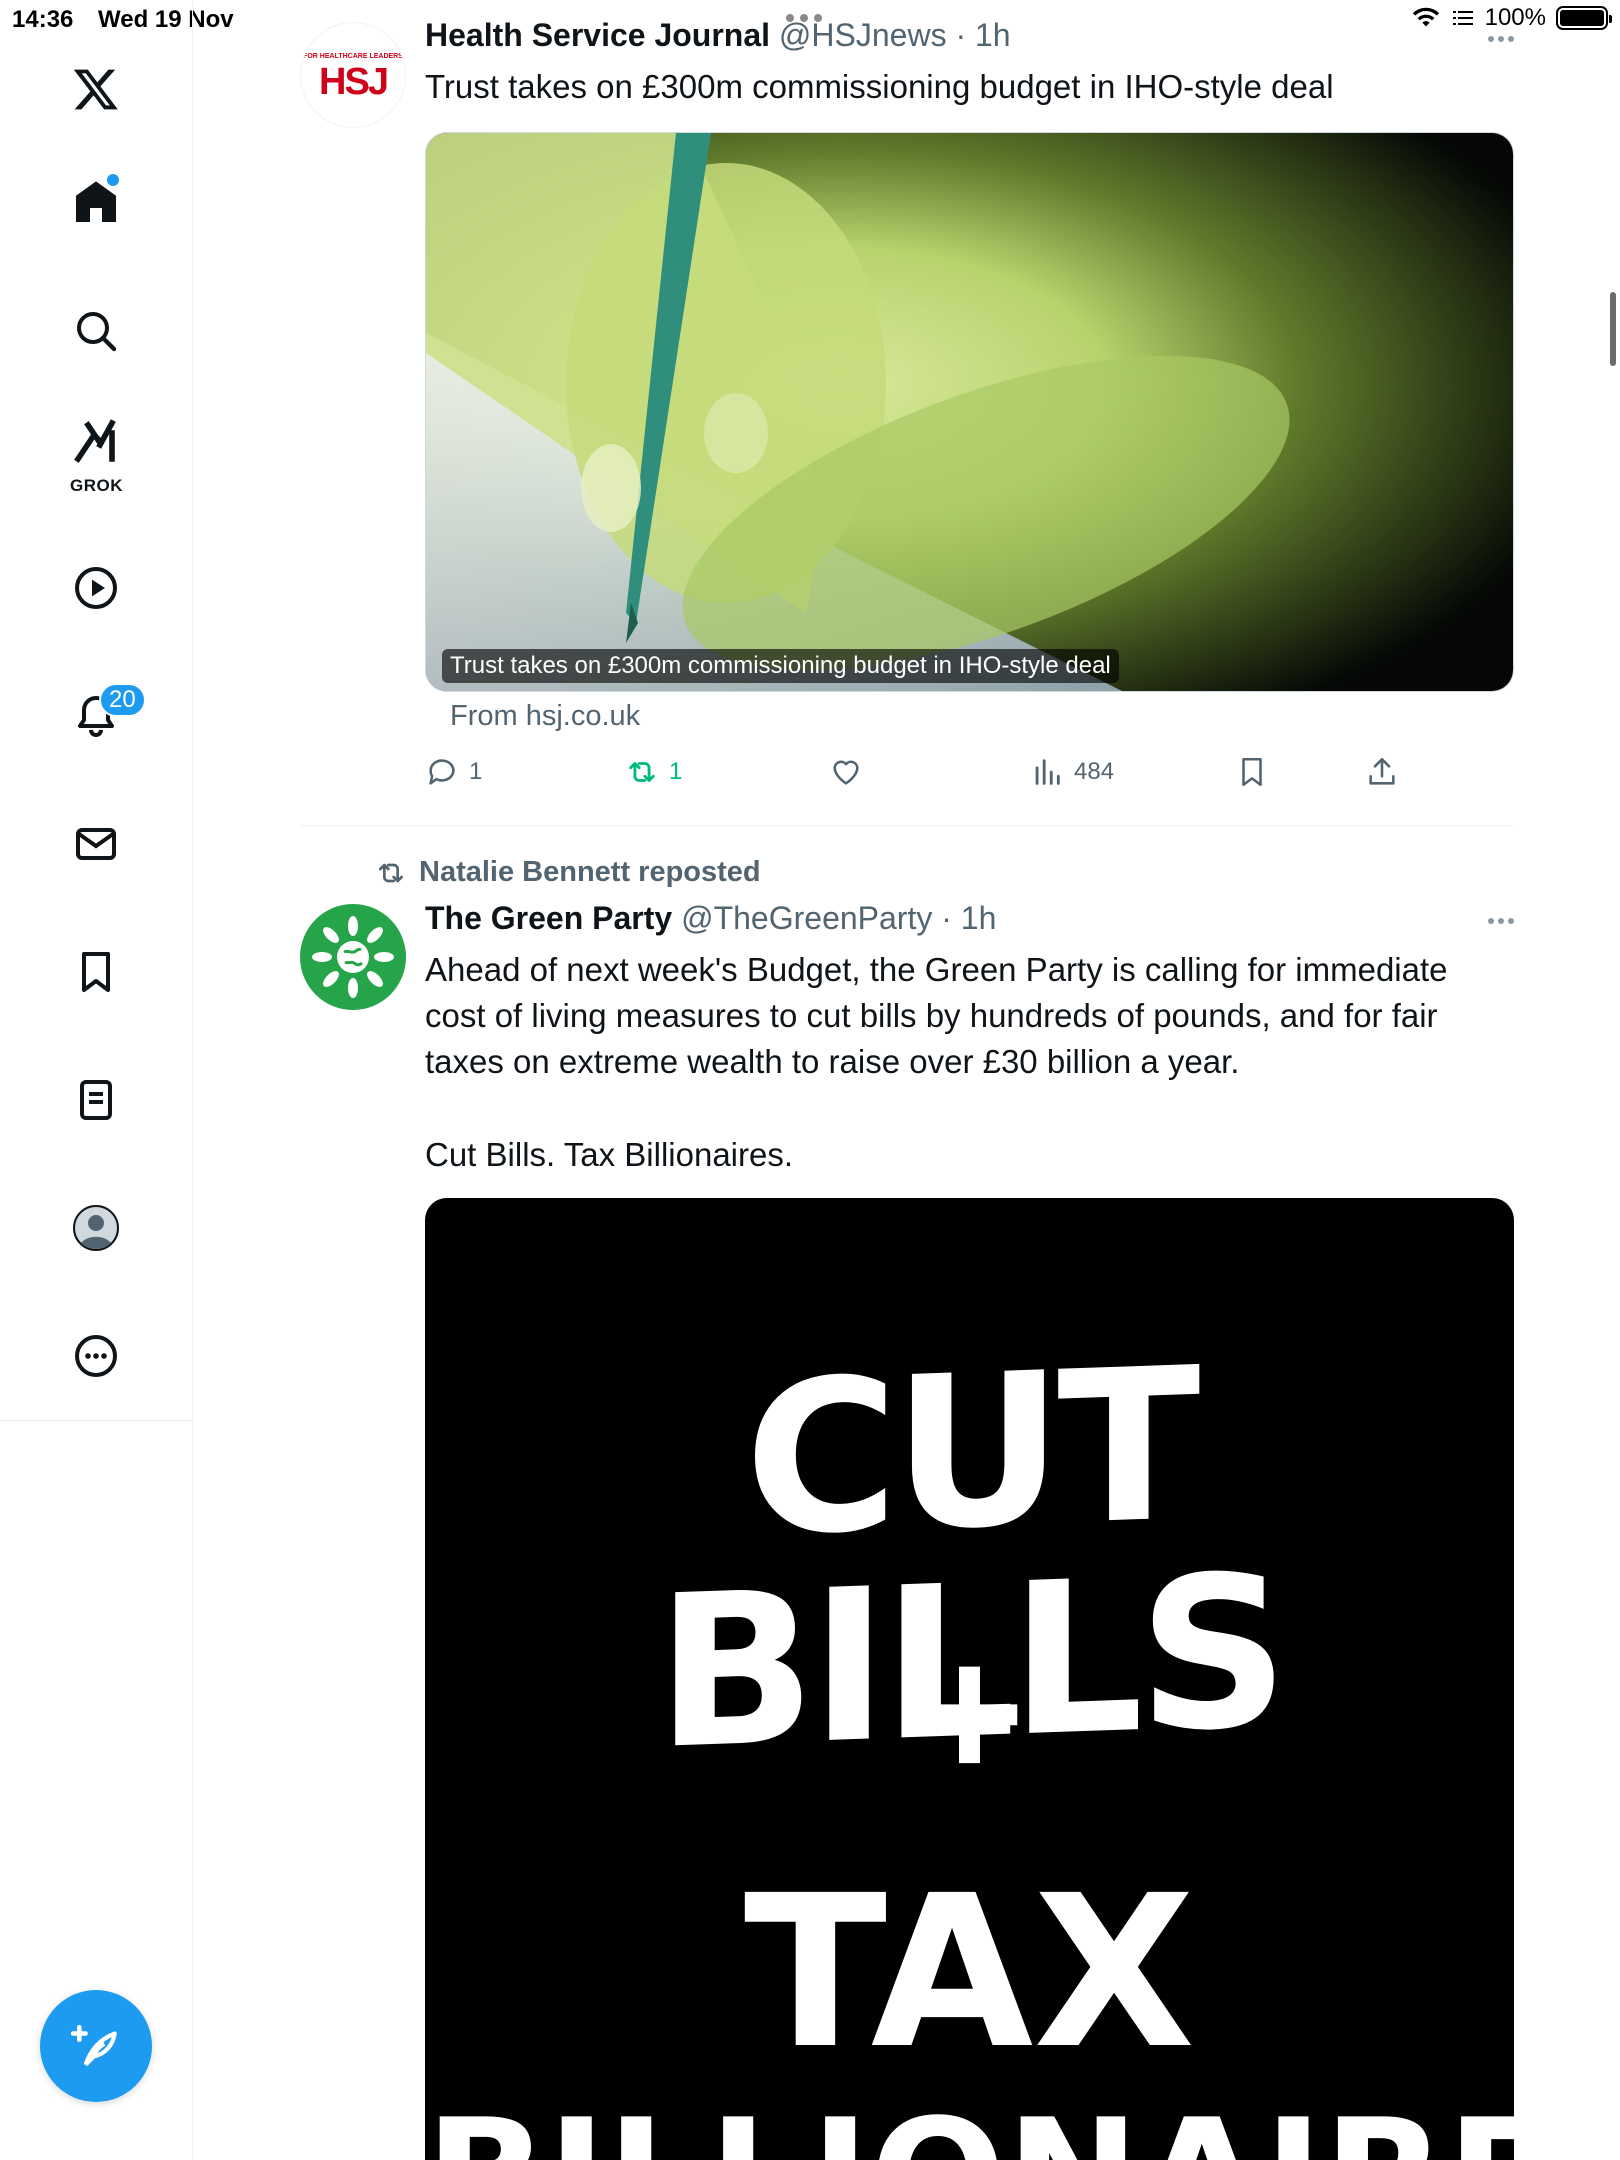 The height and width of the screenshot is (2160, 1620). Describe the element at coordinates (1613, 329) in the screenshot. I see `scroll-indicator` at that location.